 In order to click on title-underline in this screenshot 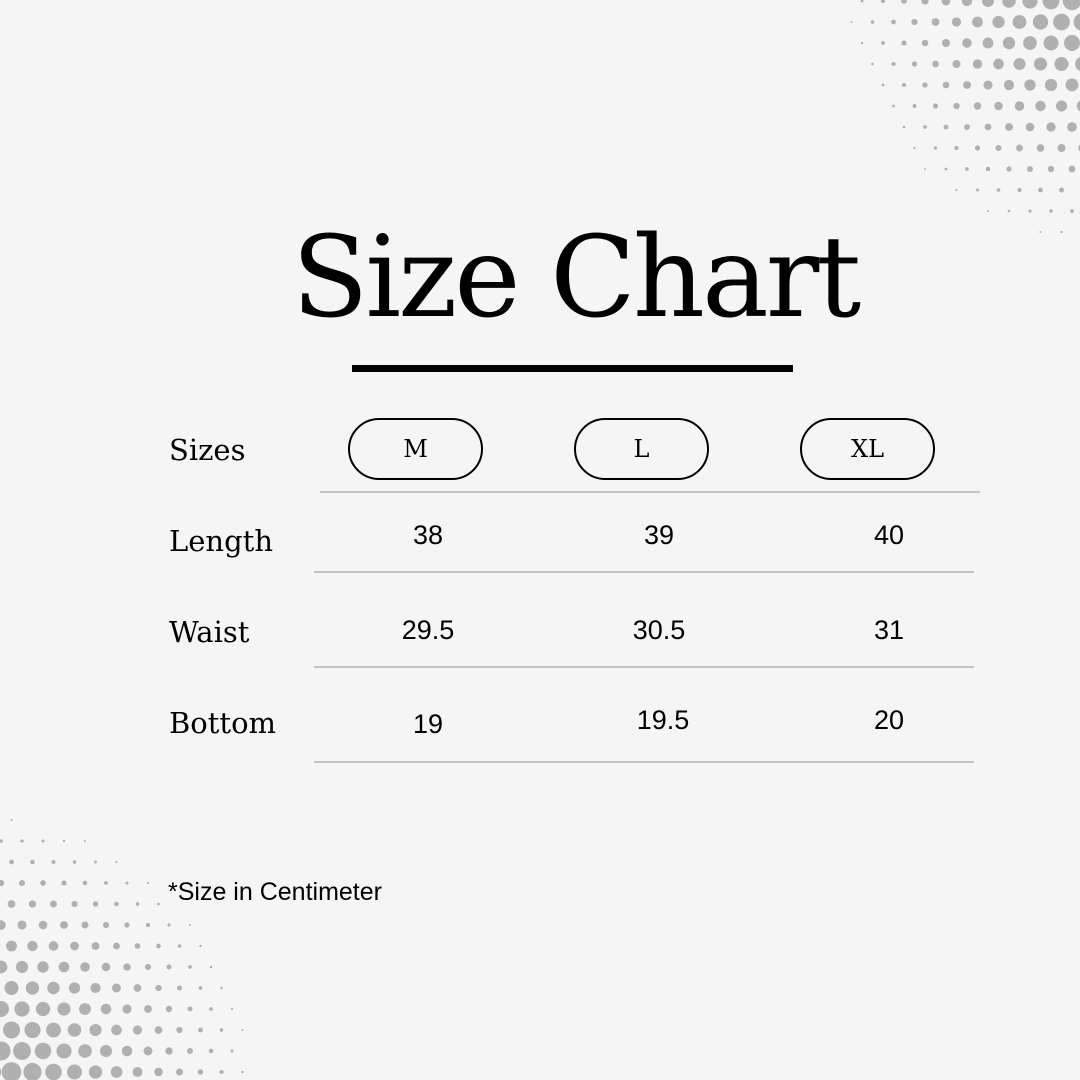, I will do `click(572, 368)`.